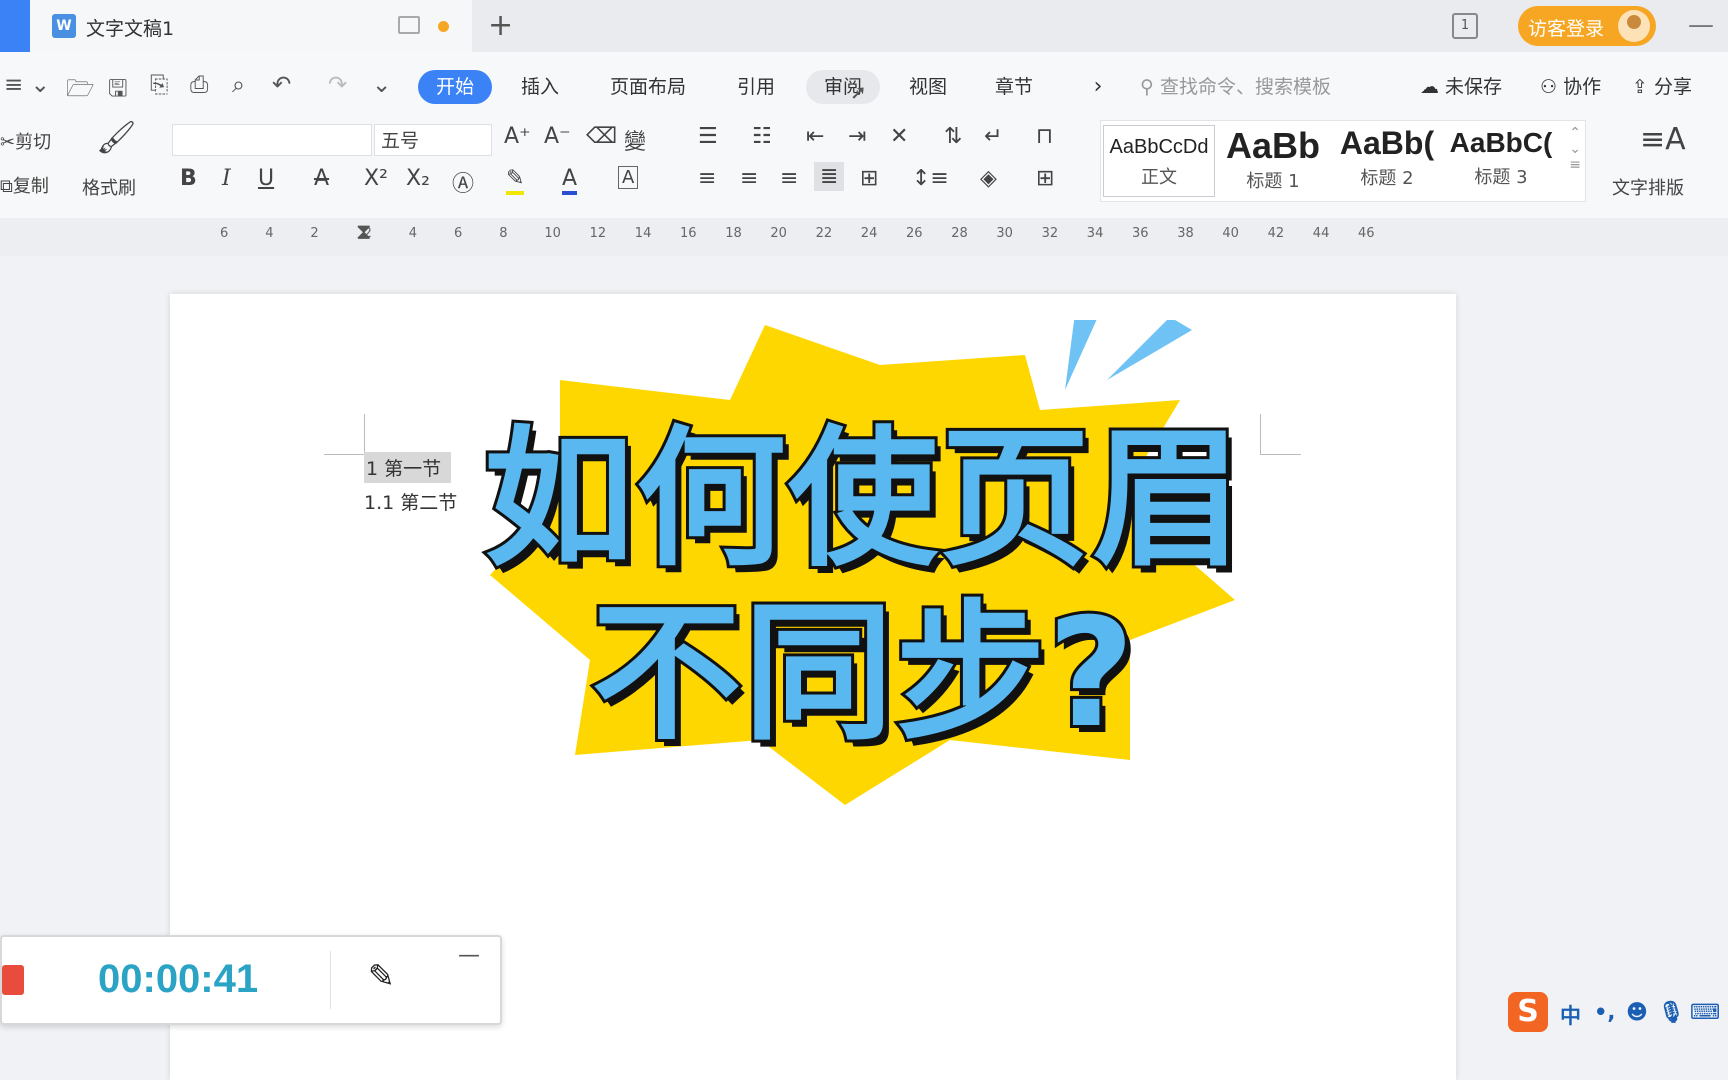  I want to click on headline-line-2: 不同步?, so click(862, 674).